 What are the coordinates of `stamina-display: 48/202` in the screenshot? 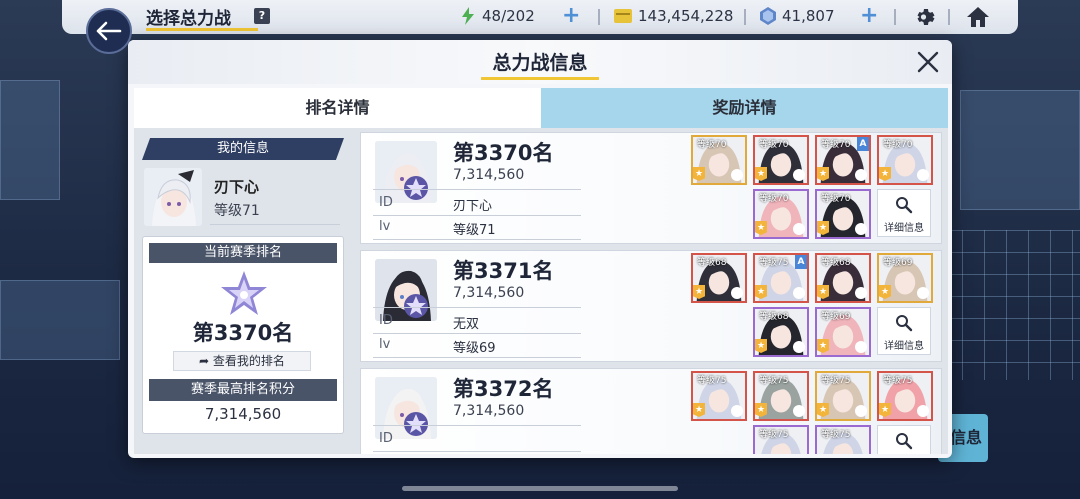 It's located at (497, 16).